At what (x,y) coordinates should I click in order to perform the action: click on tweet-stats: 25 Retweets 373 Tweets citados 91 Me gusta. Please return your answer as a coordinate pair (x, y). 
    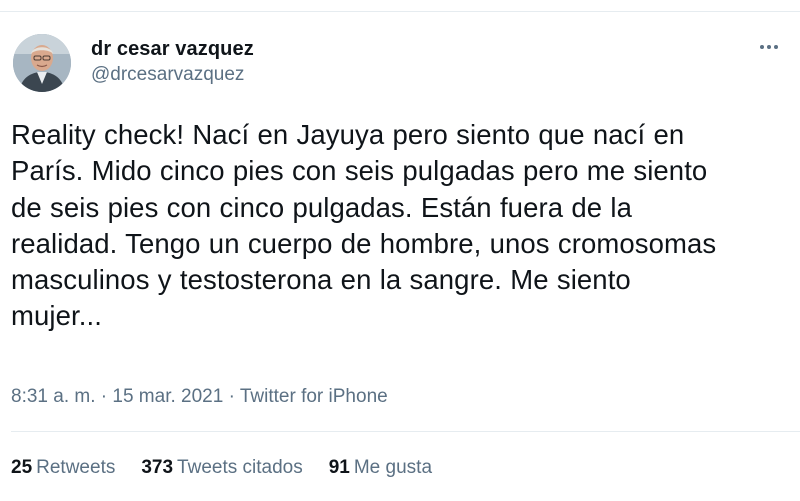
    Looking at the image, I should click on (221, 468).